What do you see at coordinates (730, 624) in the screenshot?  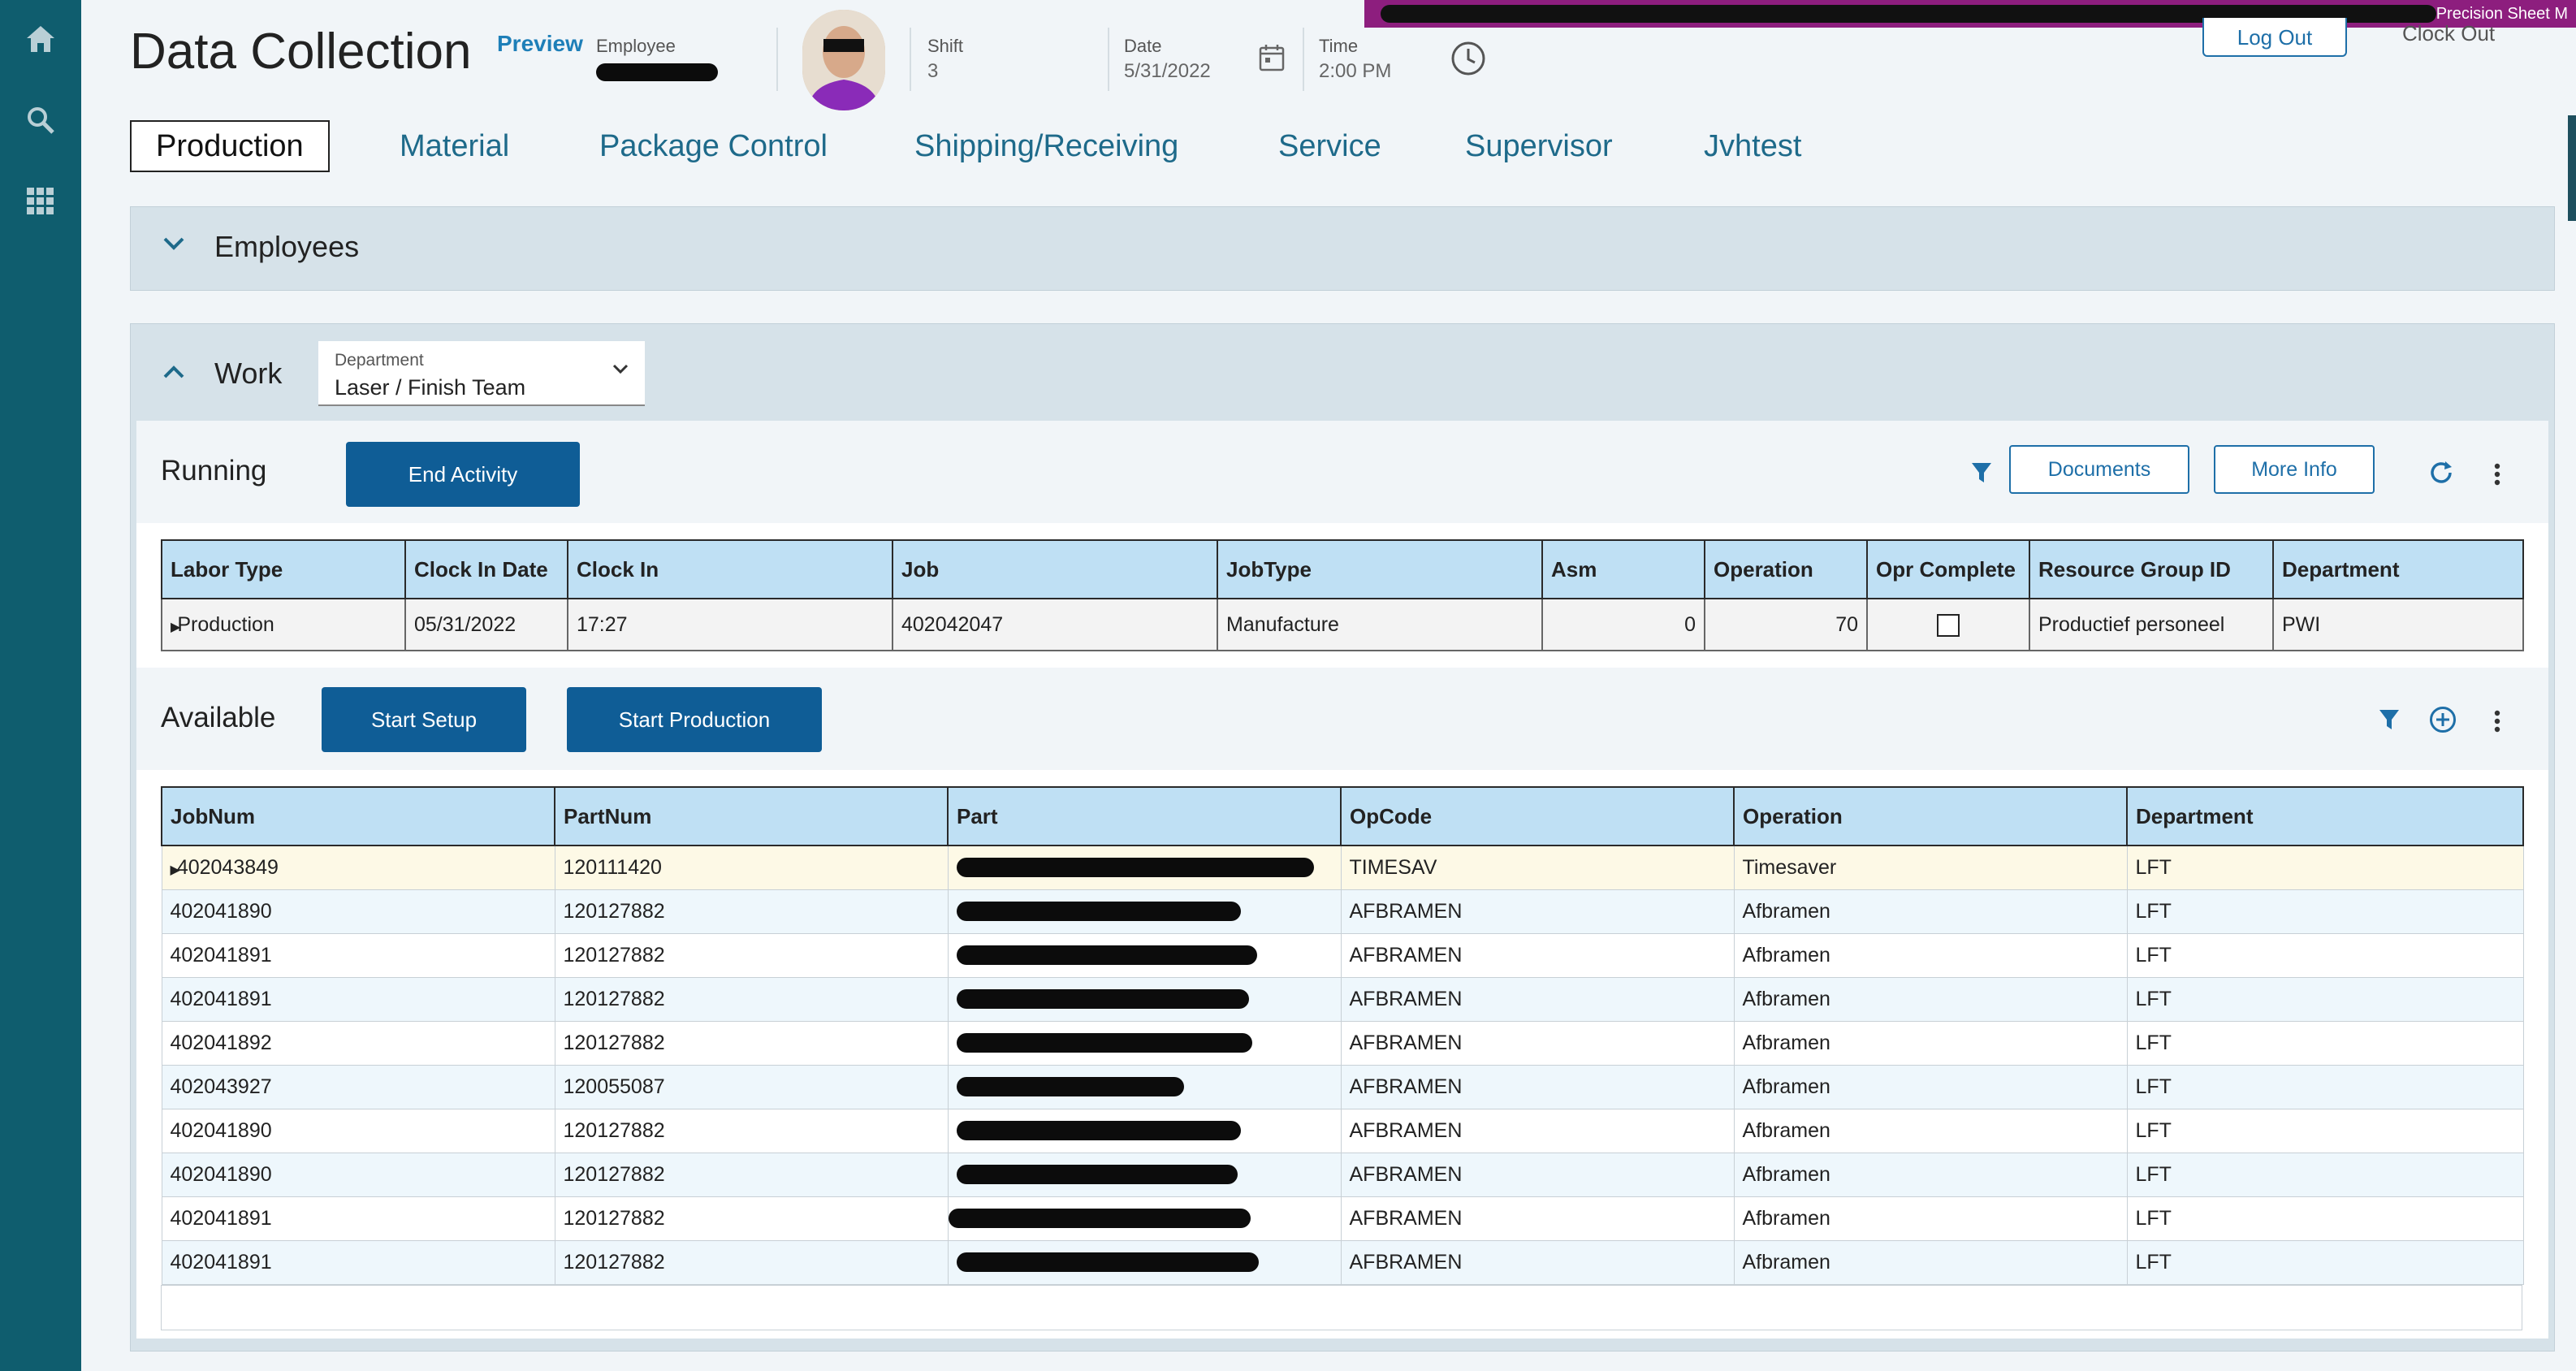 I see `cell-clock-in: 17:27` at bounding box center [730, 624].